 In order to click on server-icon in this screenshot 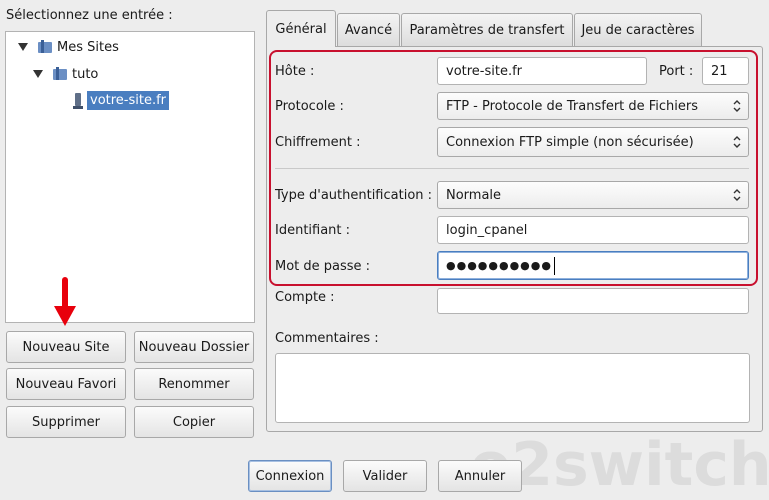, I will do `click(78, 100)`.